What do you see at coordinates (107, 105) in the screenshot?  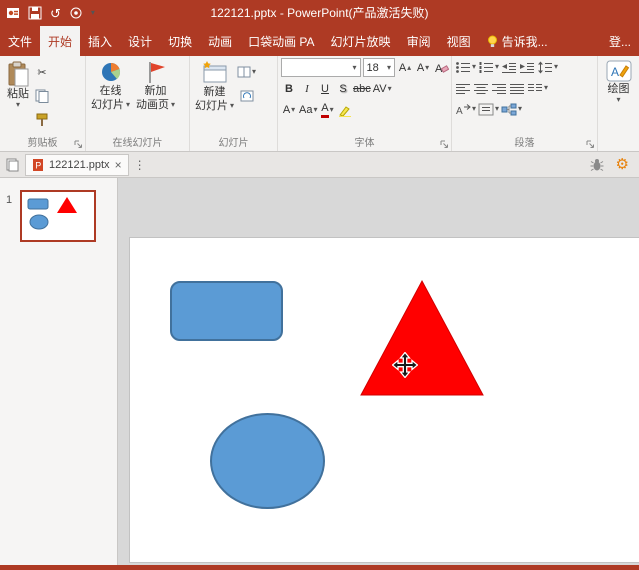 I see `online-slides-label-line2: 幻灯片` at bounding box center [107, 105].